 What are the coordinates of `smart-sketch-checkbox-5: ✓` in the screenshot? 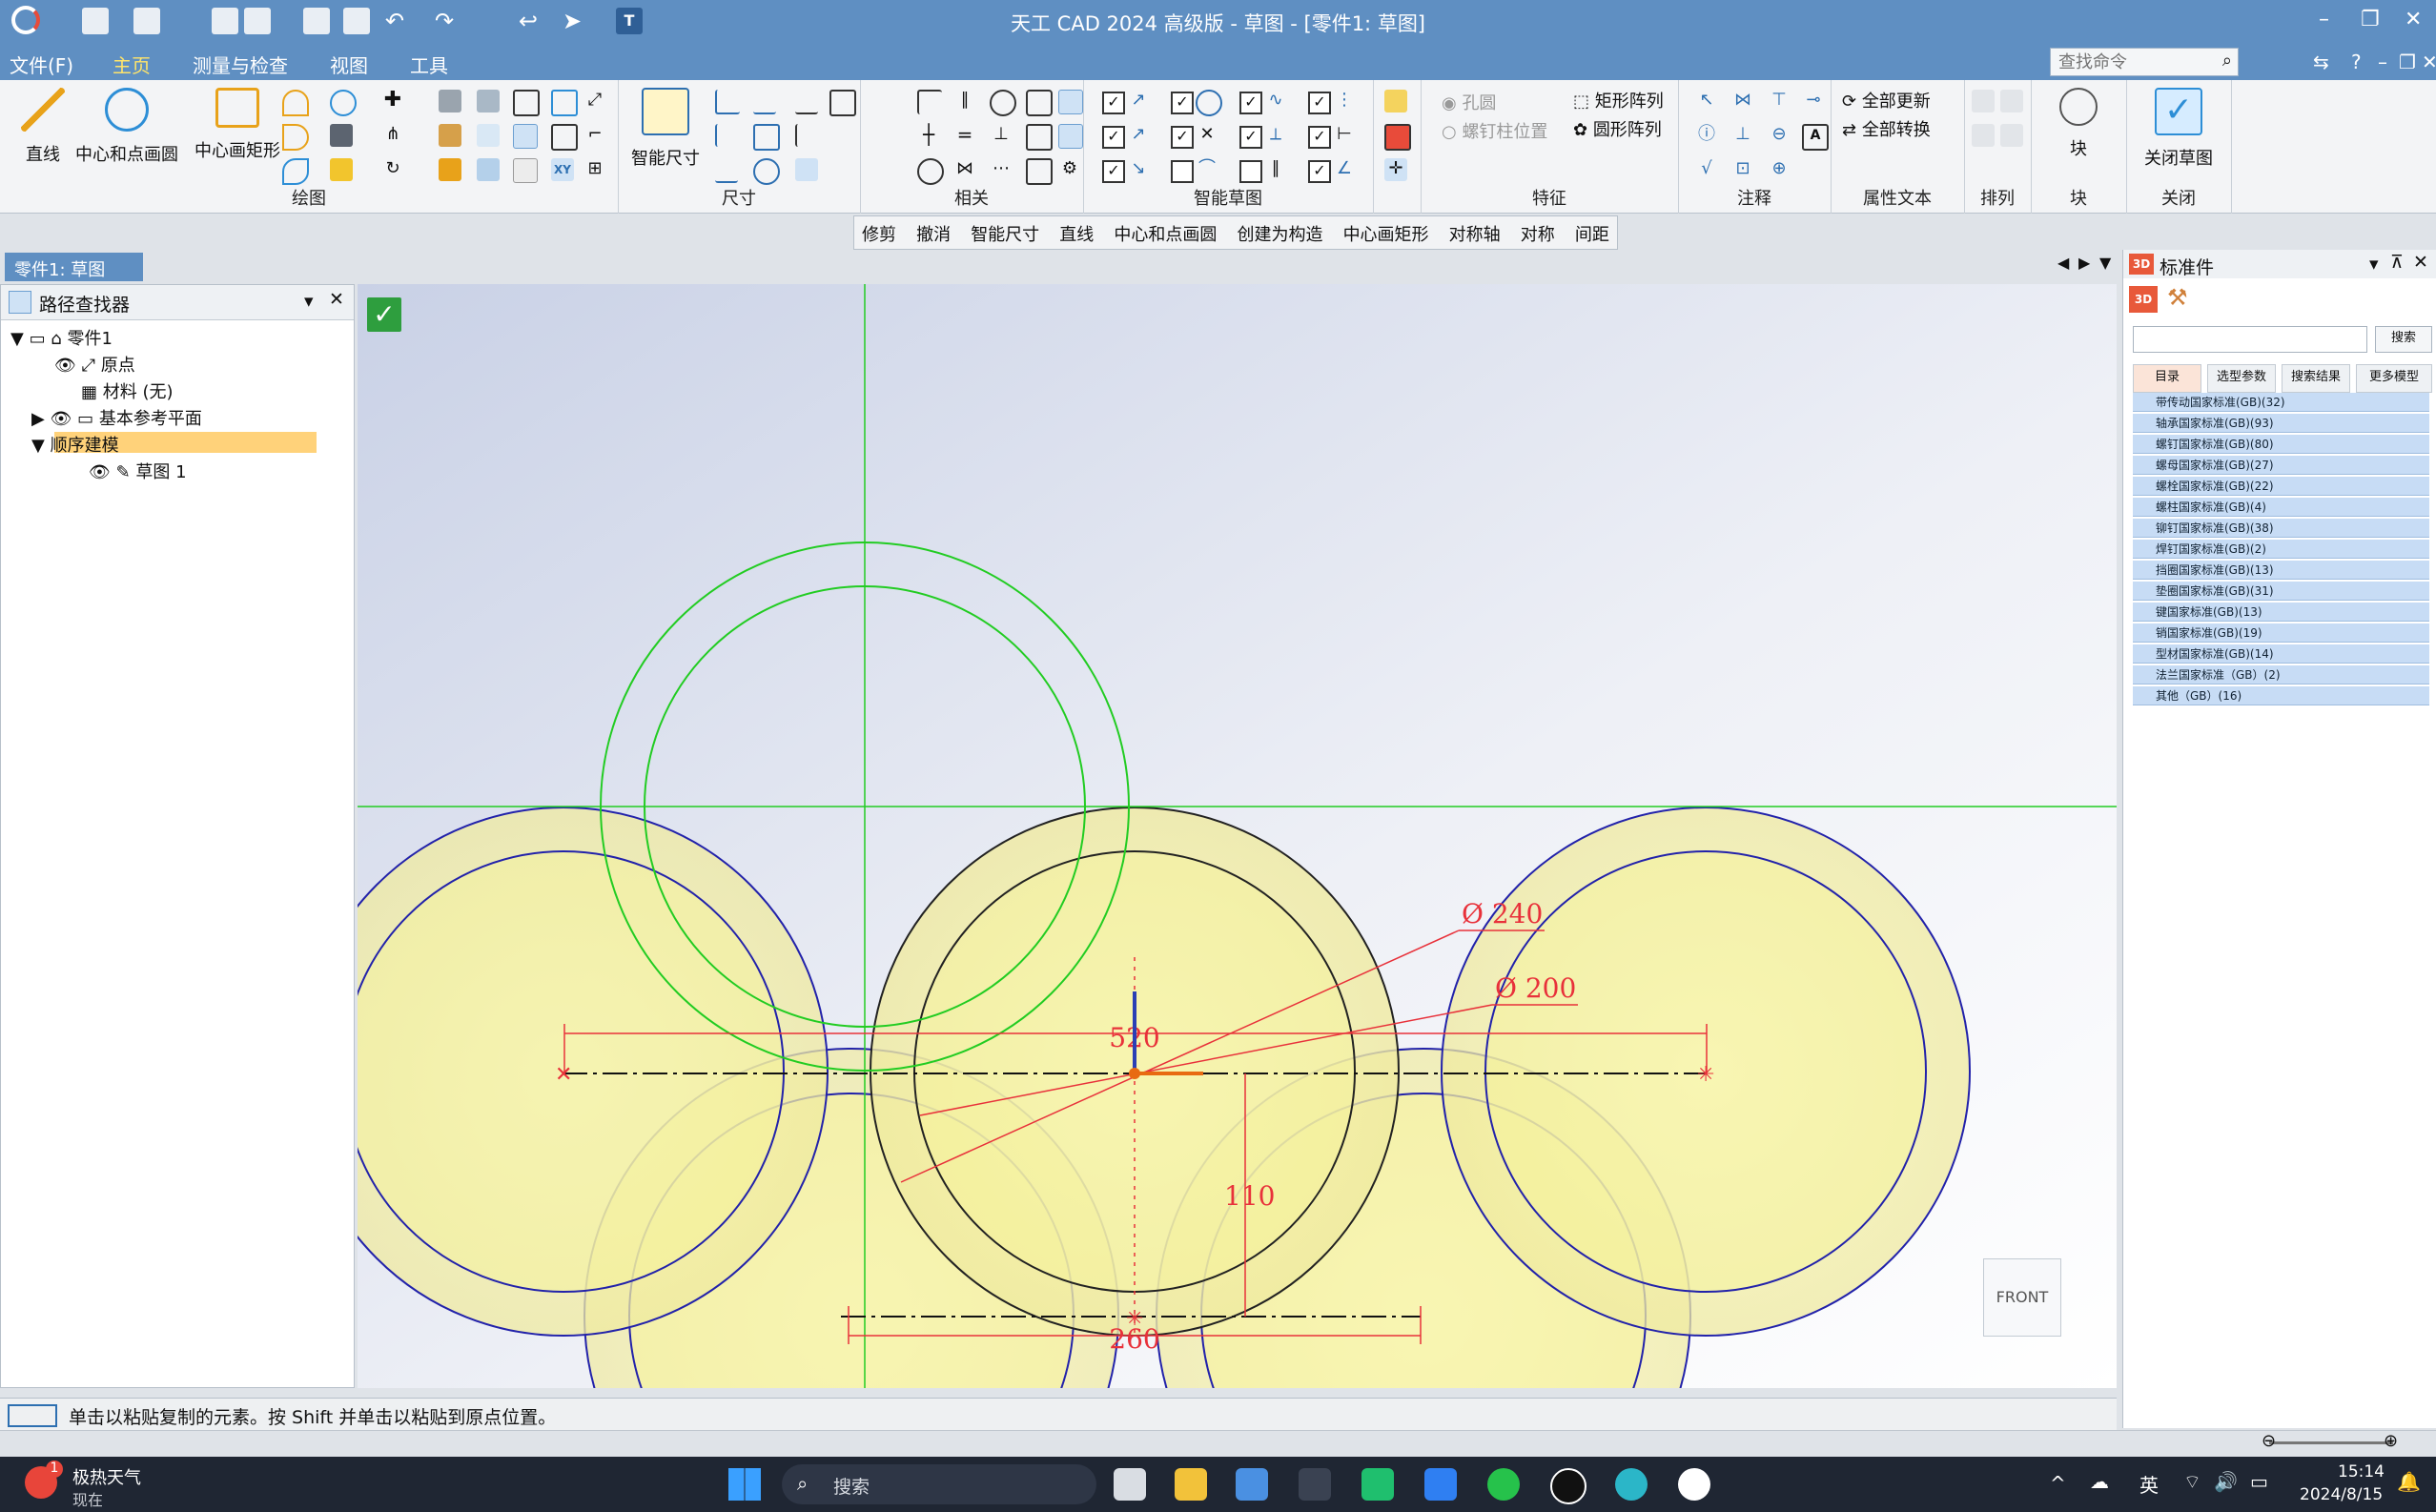 It's located at (1182, 137).